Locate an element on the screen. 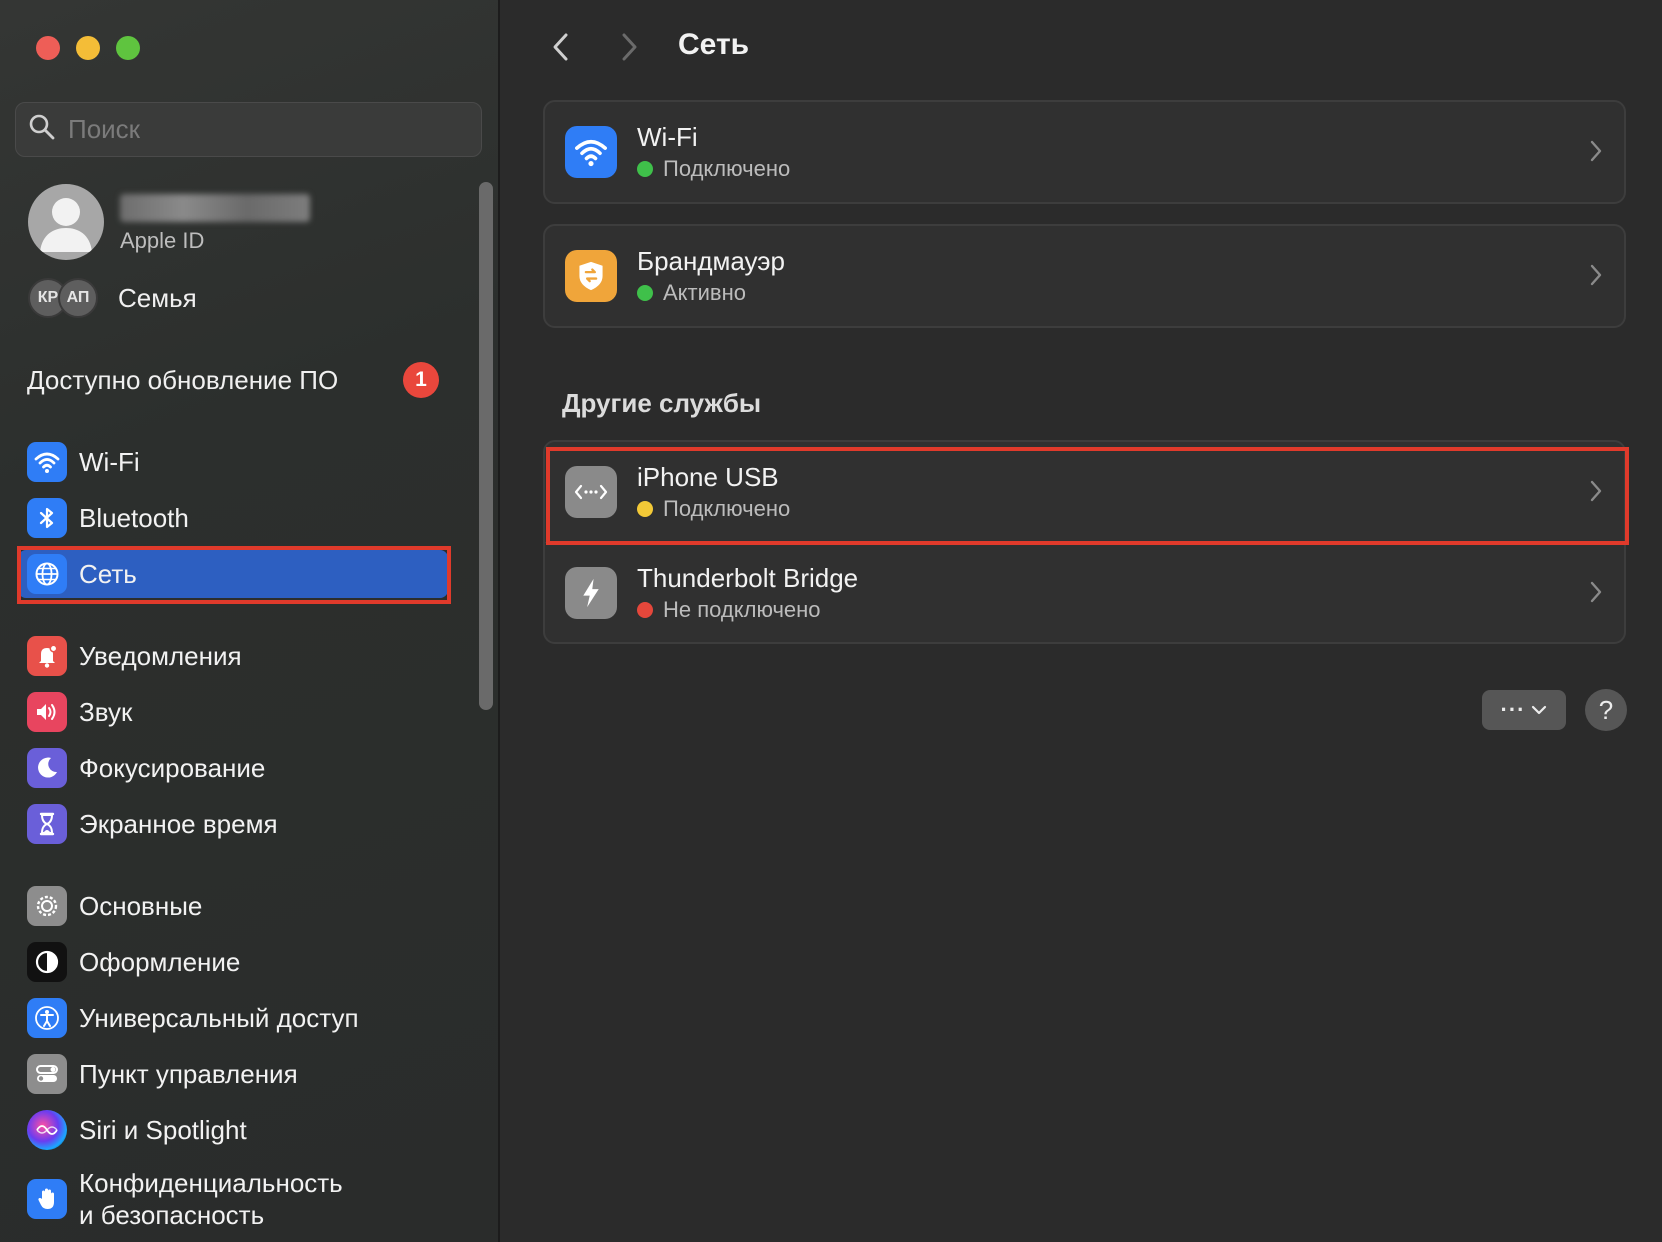 The height and width of the screenshot is (1242, 1662). avatar is located at coordinates (66, 222).